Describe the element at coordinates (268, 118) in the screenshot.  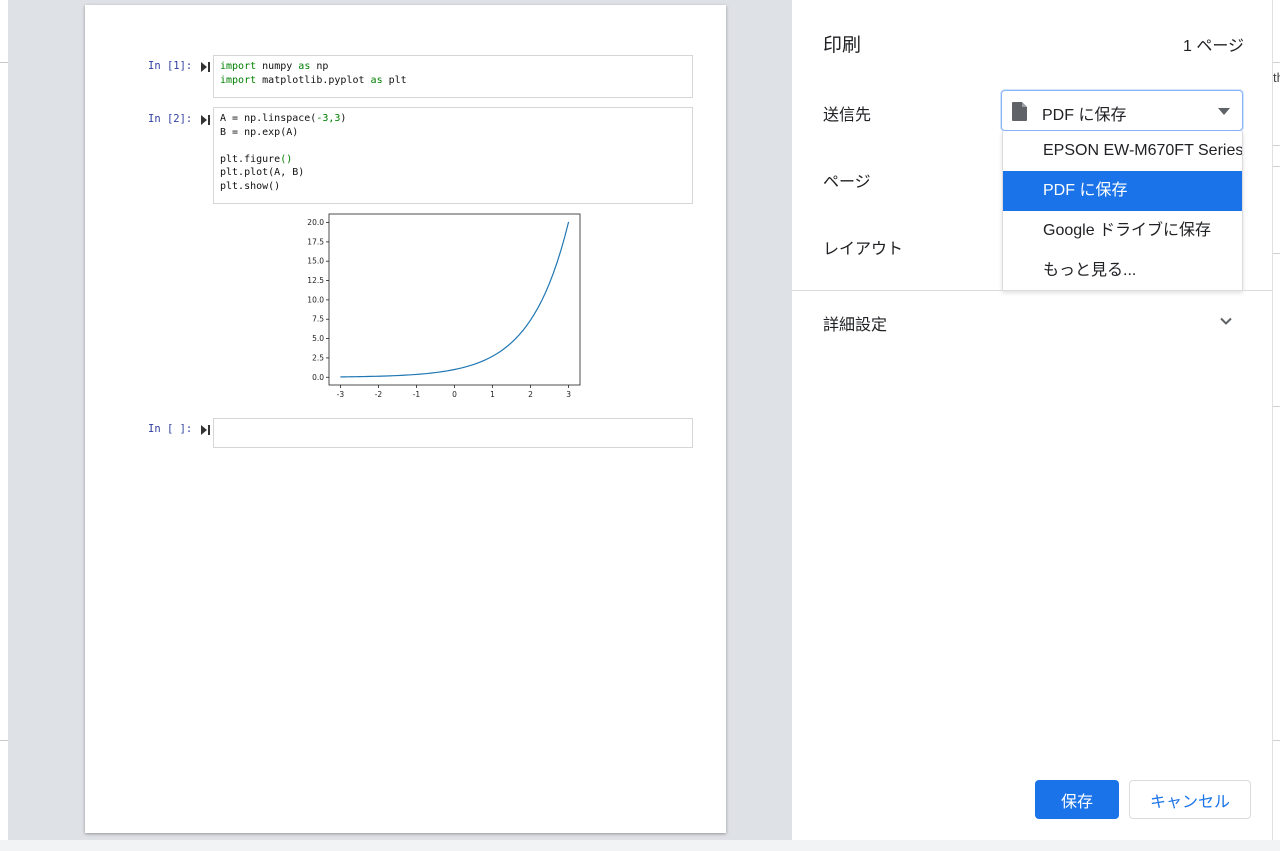
I see `code-text: A = np.linspace(` at that location.